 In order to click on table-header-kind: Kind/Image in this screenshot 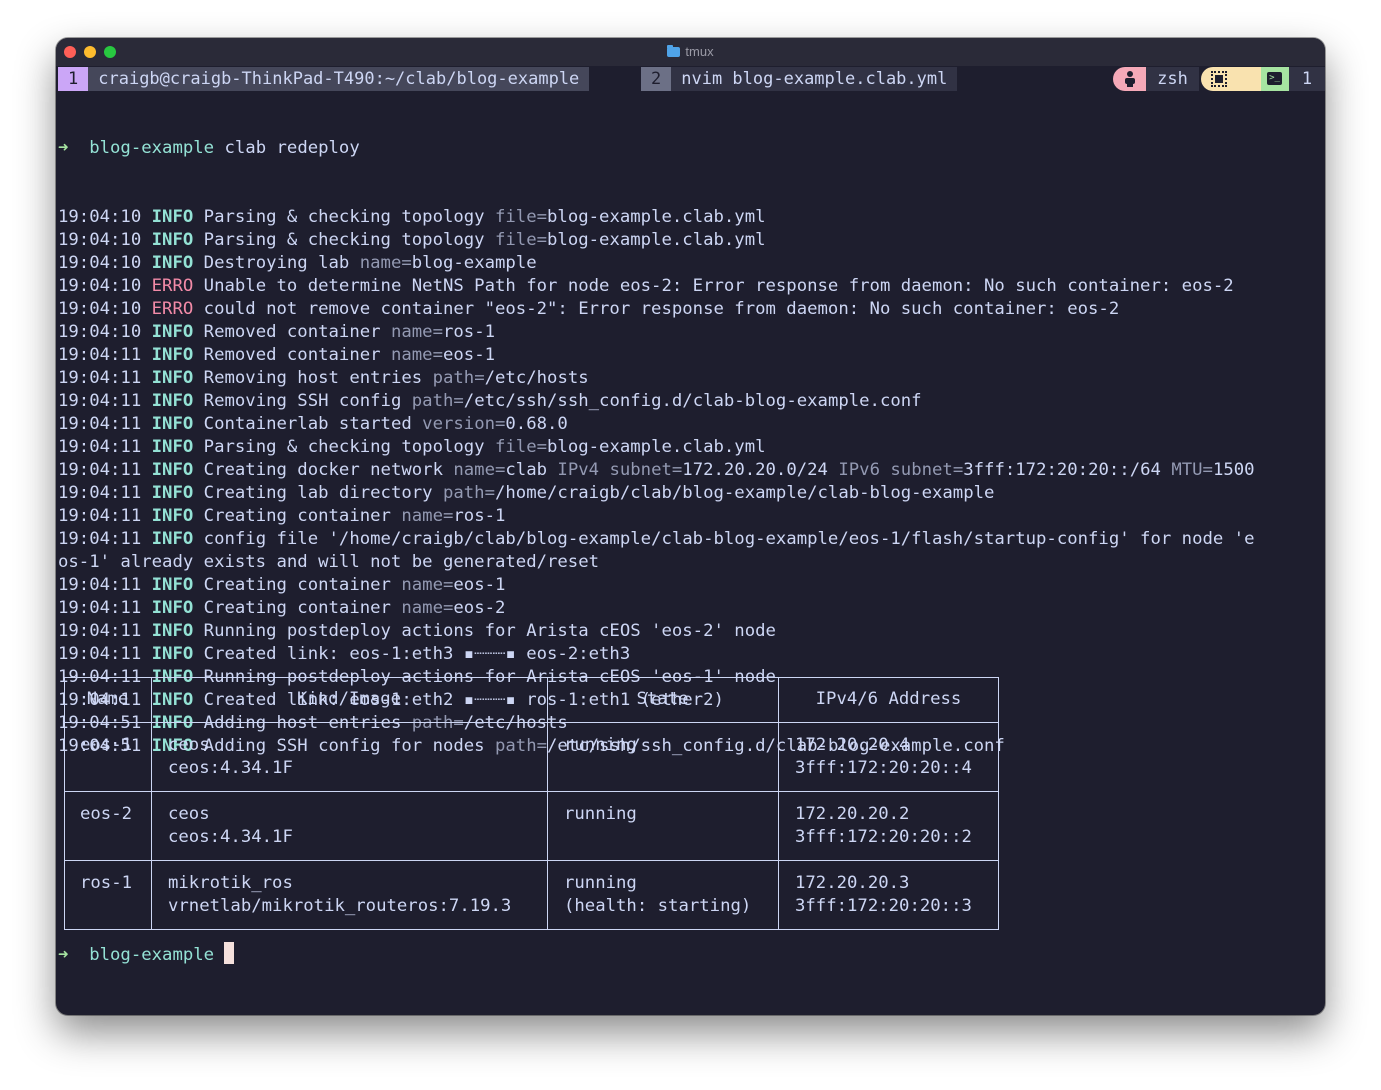, I will do `click(349, 699)`.